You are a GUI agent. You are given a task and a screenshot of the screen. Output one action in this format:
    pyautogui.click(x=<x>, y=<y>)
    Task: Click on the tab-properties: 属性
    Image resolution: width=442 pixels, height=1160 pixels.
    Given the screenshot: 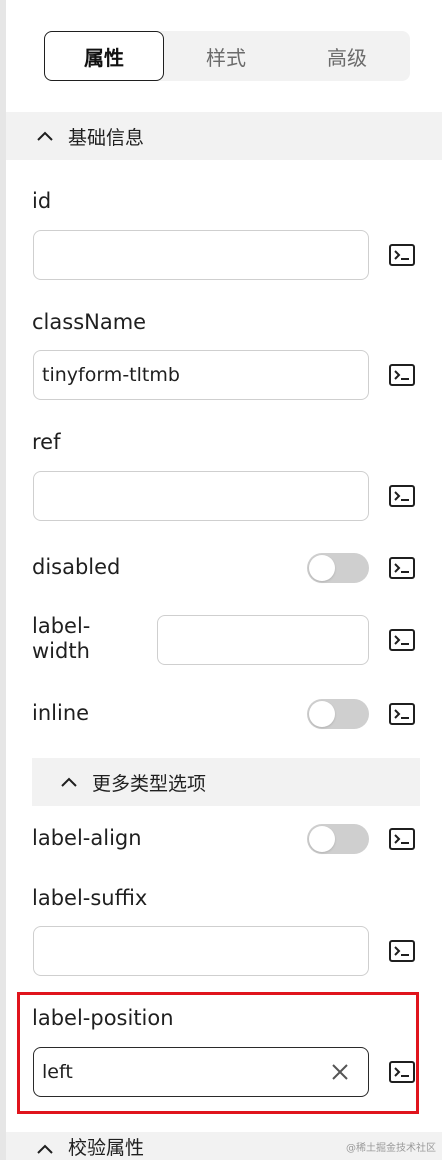 What is the action you would take?
    pyautogui.click(x=104, y=56)
    